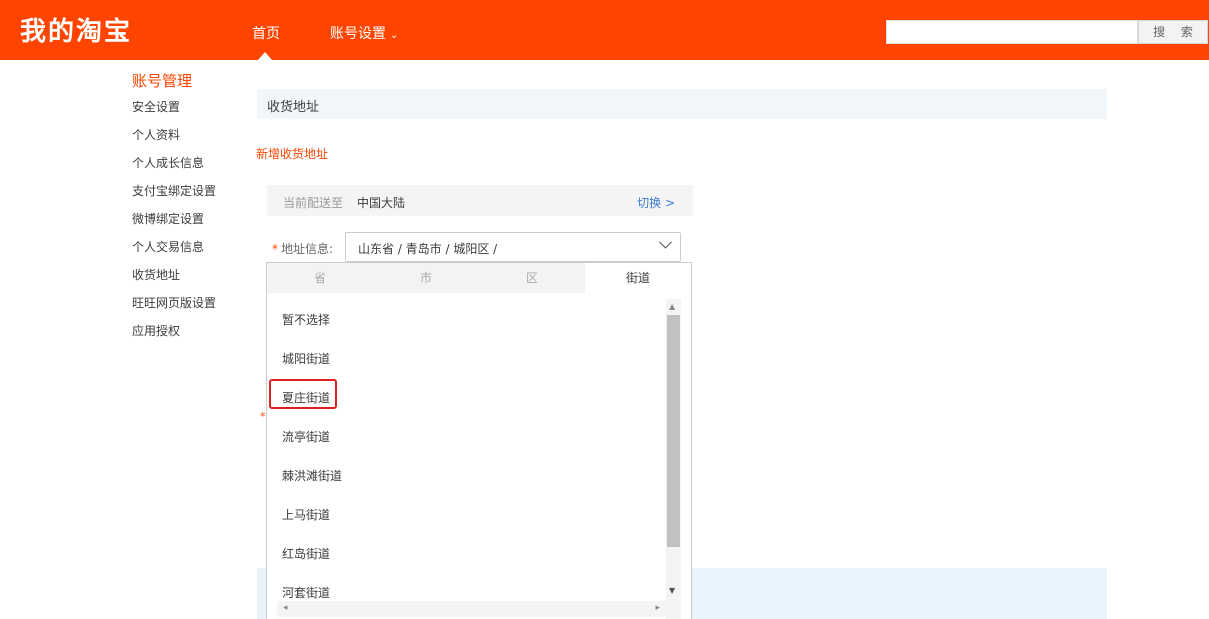 The image size is (1209, 619). I want to click on horizontal-scrollbar: ◂ ▸, so click(471, 609).